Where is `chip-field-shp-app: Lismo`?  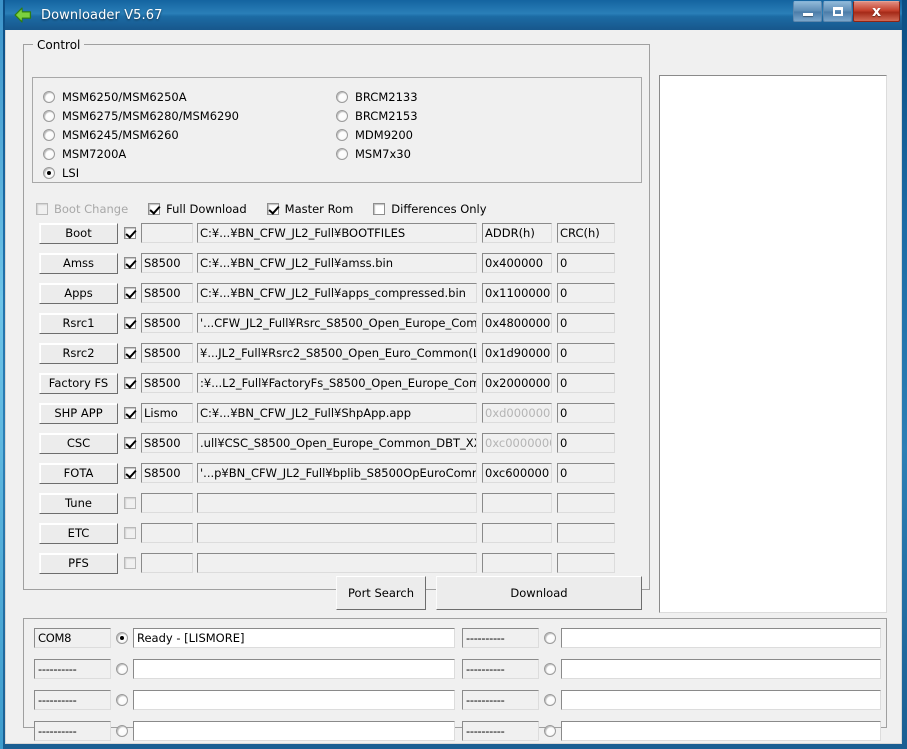
chip-field-shp-app: Lismo is located at coordinates (167, 413).